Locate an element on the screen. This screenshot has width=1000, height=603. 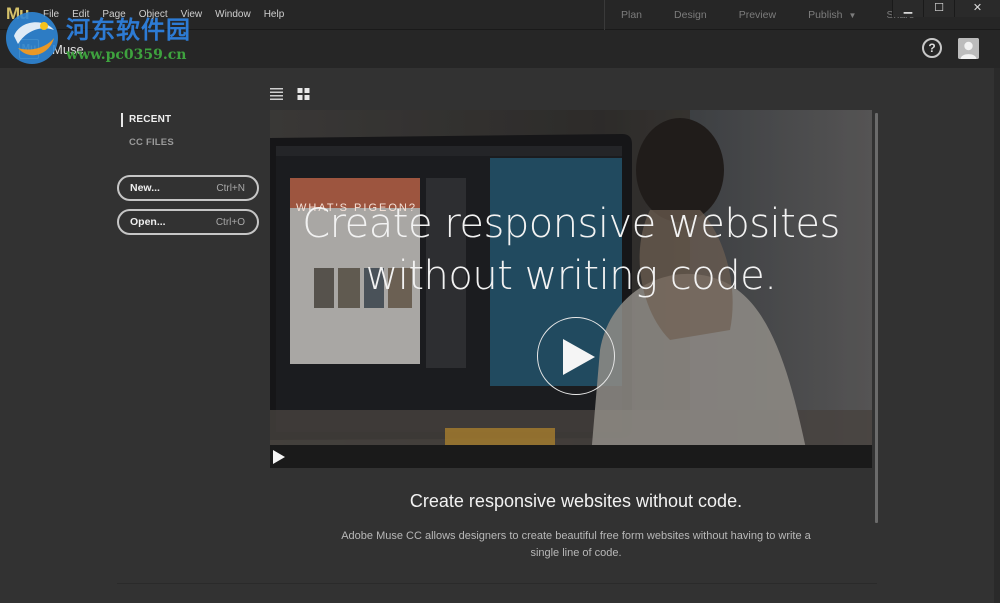
mode-plan: Plan is located at coordinates (631, 15).